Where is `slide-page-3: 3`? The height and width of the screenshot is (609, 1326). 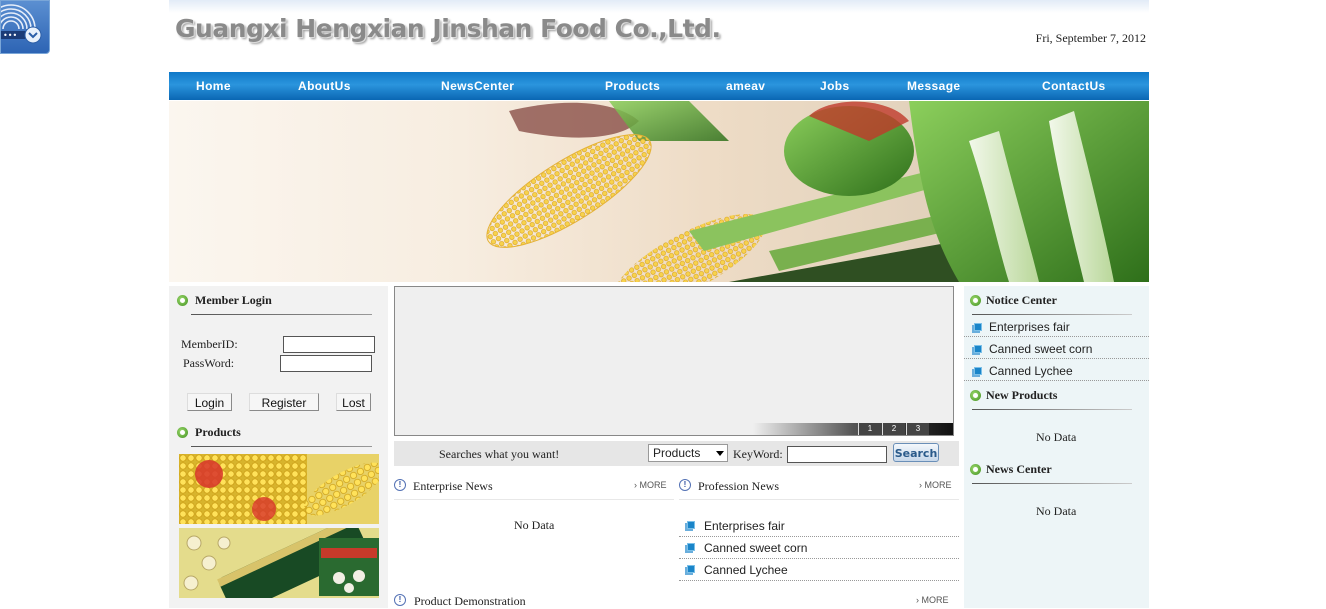
slide-page-3: 3 is located at coordinates (917, 429).